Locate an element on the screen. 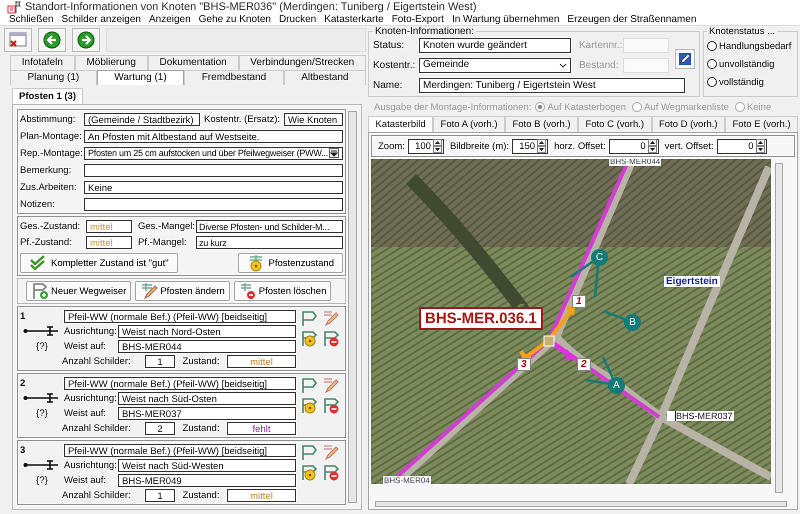 Image resolution: width=800 pixels, height=514 pixels. tab: Foto C (vorh.) is located at coordinates (615, 124).